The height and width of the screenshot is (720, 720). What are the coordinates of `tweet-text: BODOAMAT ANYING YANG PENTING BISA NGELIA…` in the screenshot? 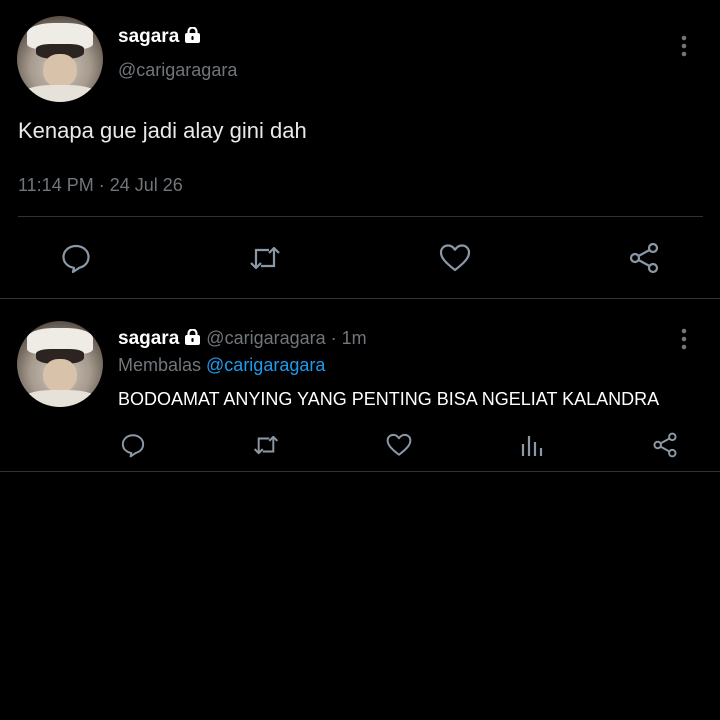 It's located at (389, 399).